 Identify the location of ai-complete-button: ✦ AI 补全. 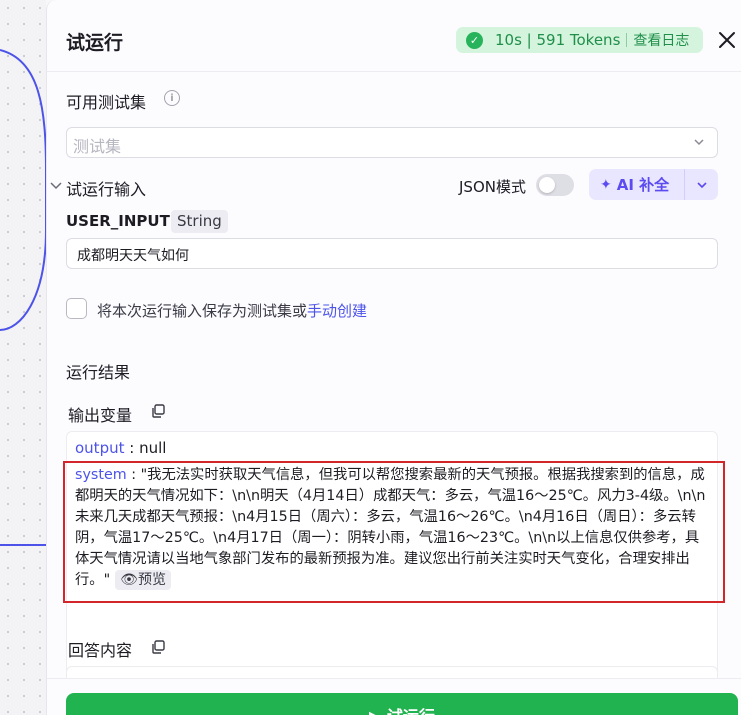
(637, 184).